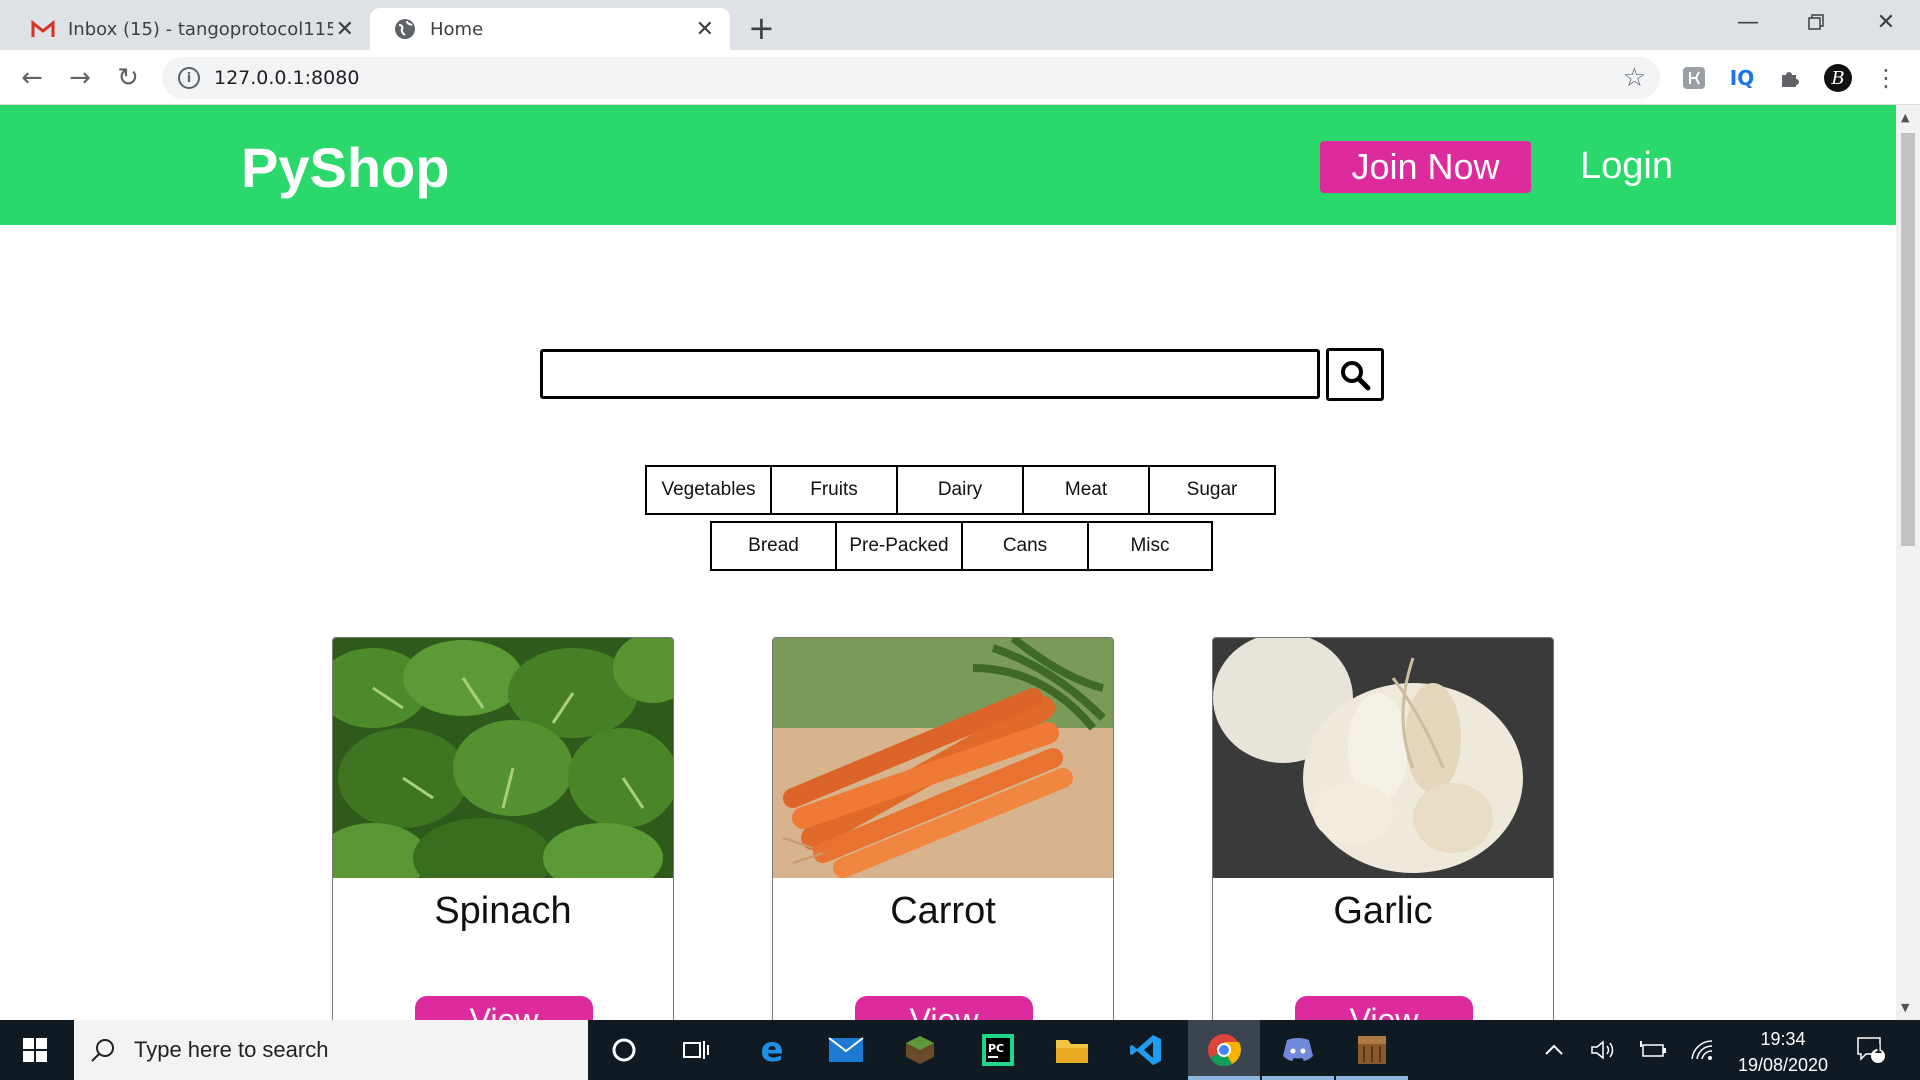 This screenshot has width=1920, height=1080. I want to click on battery-icon, so click(1654, 1050).